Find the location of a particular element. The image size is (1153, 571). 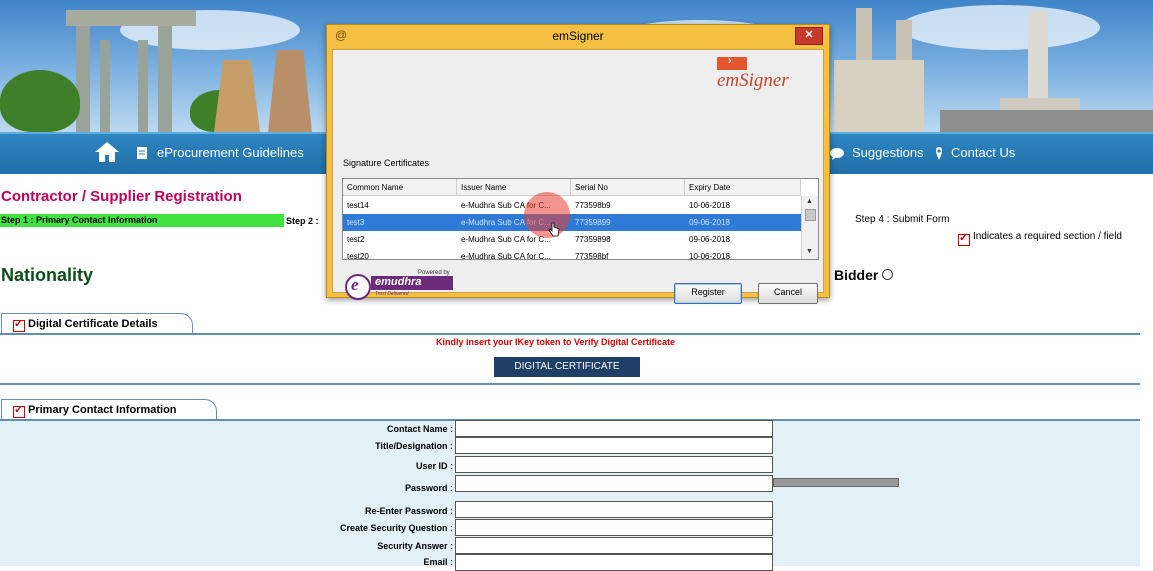

re-enter-password-label: Re-Enter Password : is located at coordinates (408, 511).